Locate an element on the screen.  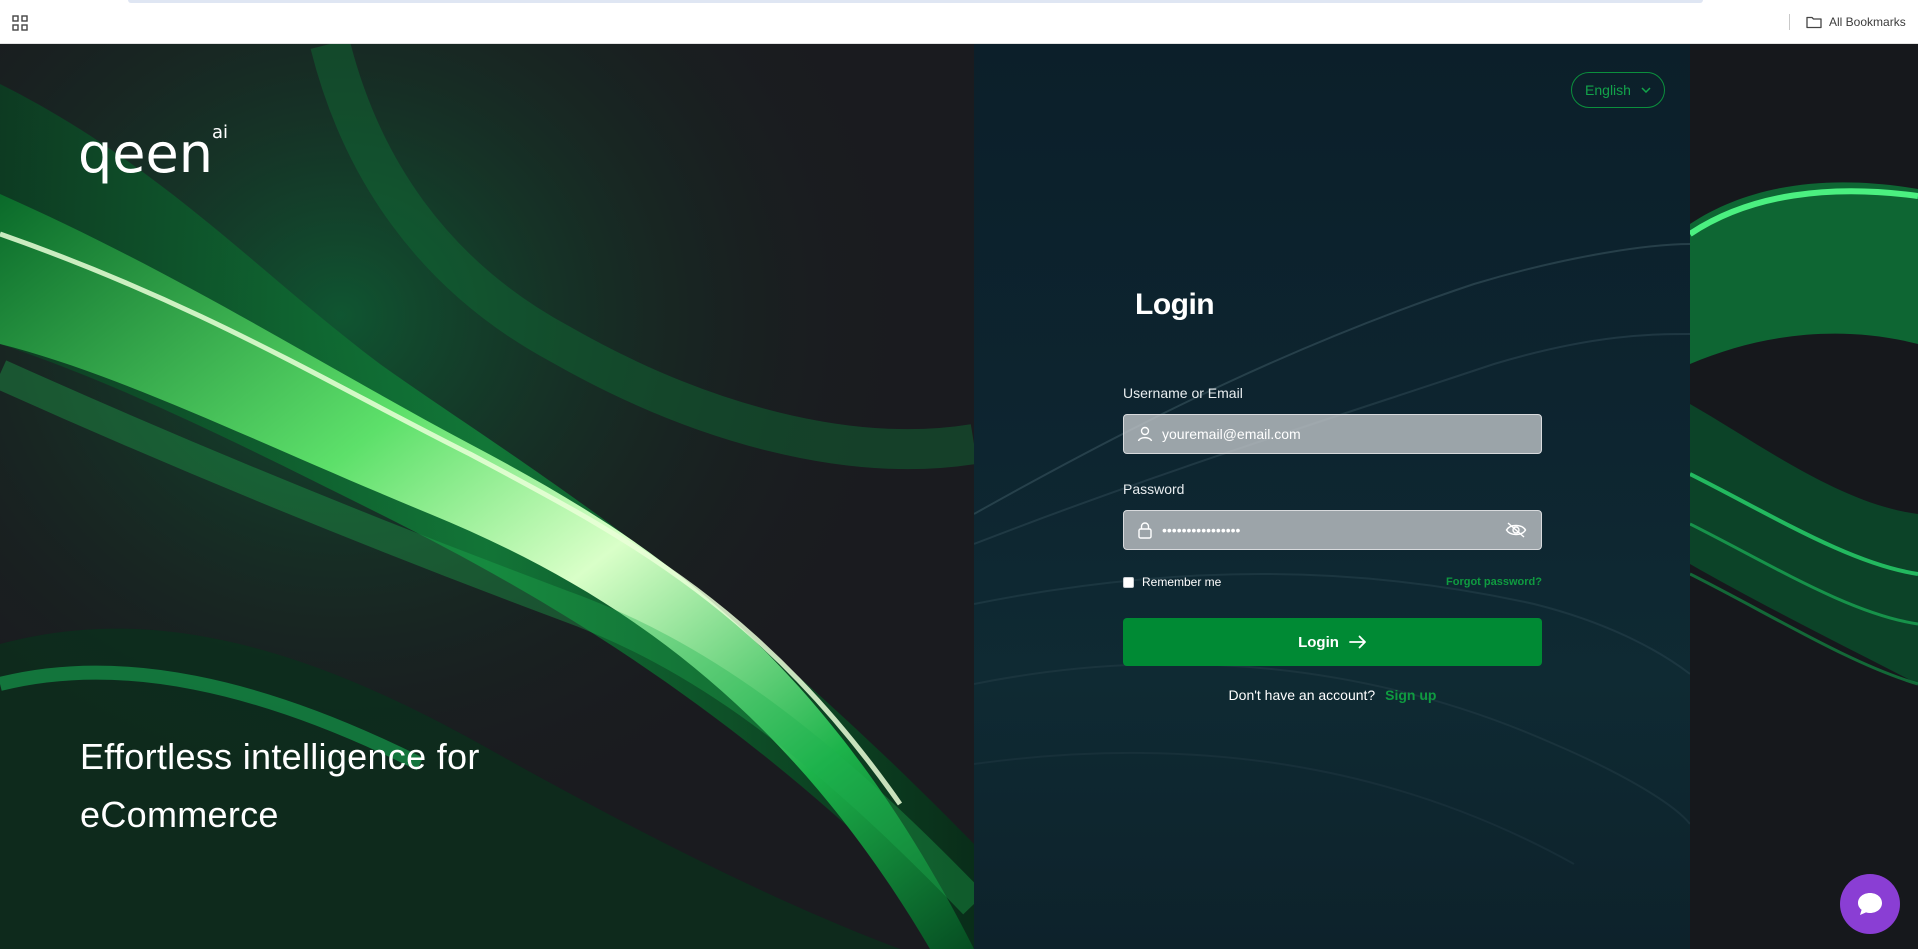
chat-widget-button is located at coordinates (1870, 904).